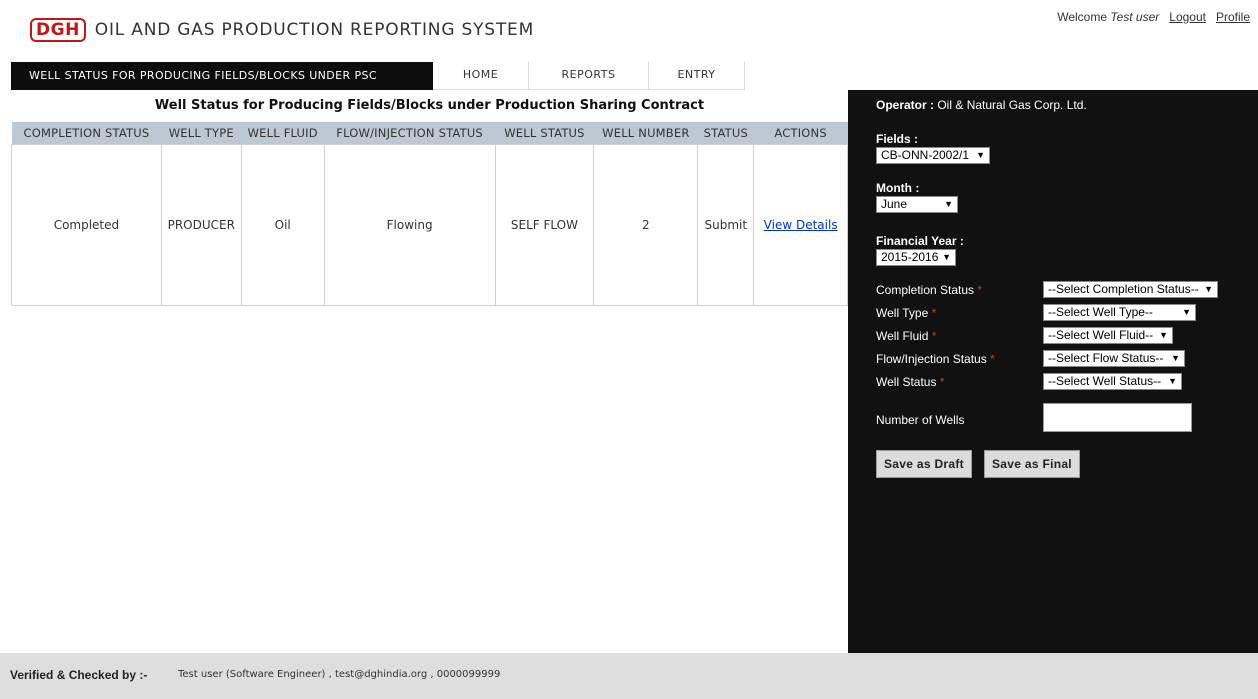  What do you see at coordinates (910, 382) in the screenshot?
I see `well-status-label: Well Status *` at bounding box center [910, 382].